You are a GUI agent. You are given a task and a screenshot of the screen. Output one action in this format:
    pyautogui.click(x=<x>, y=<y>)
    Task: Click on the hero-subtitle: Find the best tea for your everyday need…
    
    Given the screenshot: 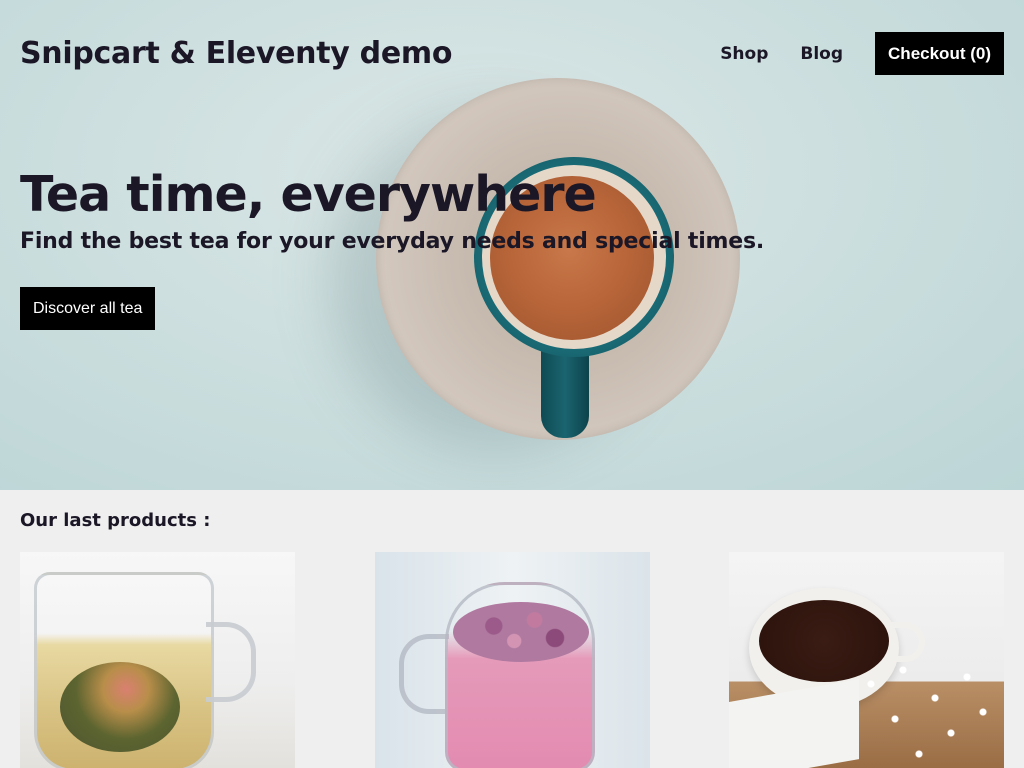 What is the action you would take?
    pyautogui.click(x=392, y=241)
    